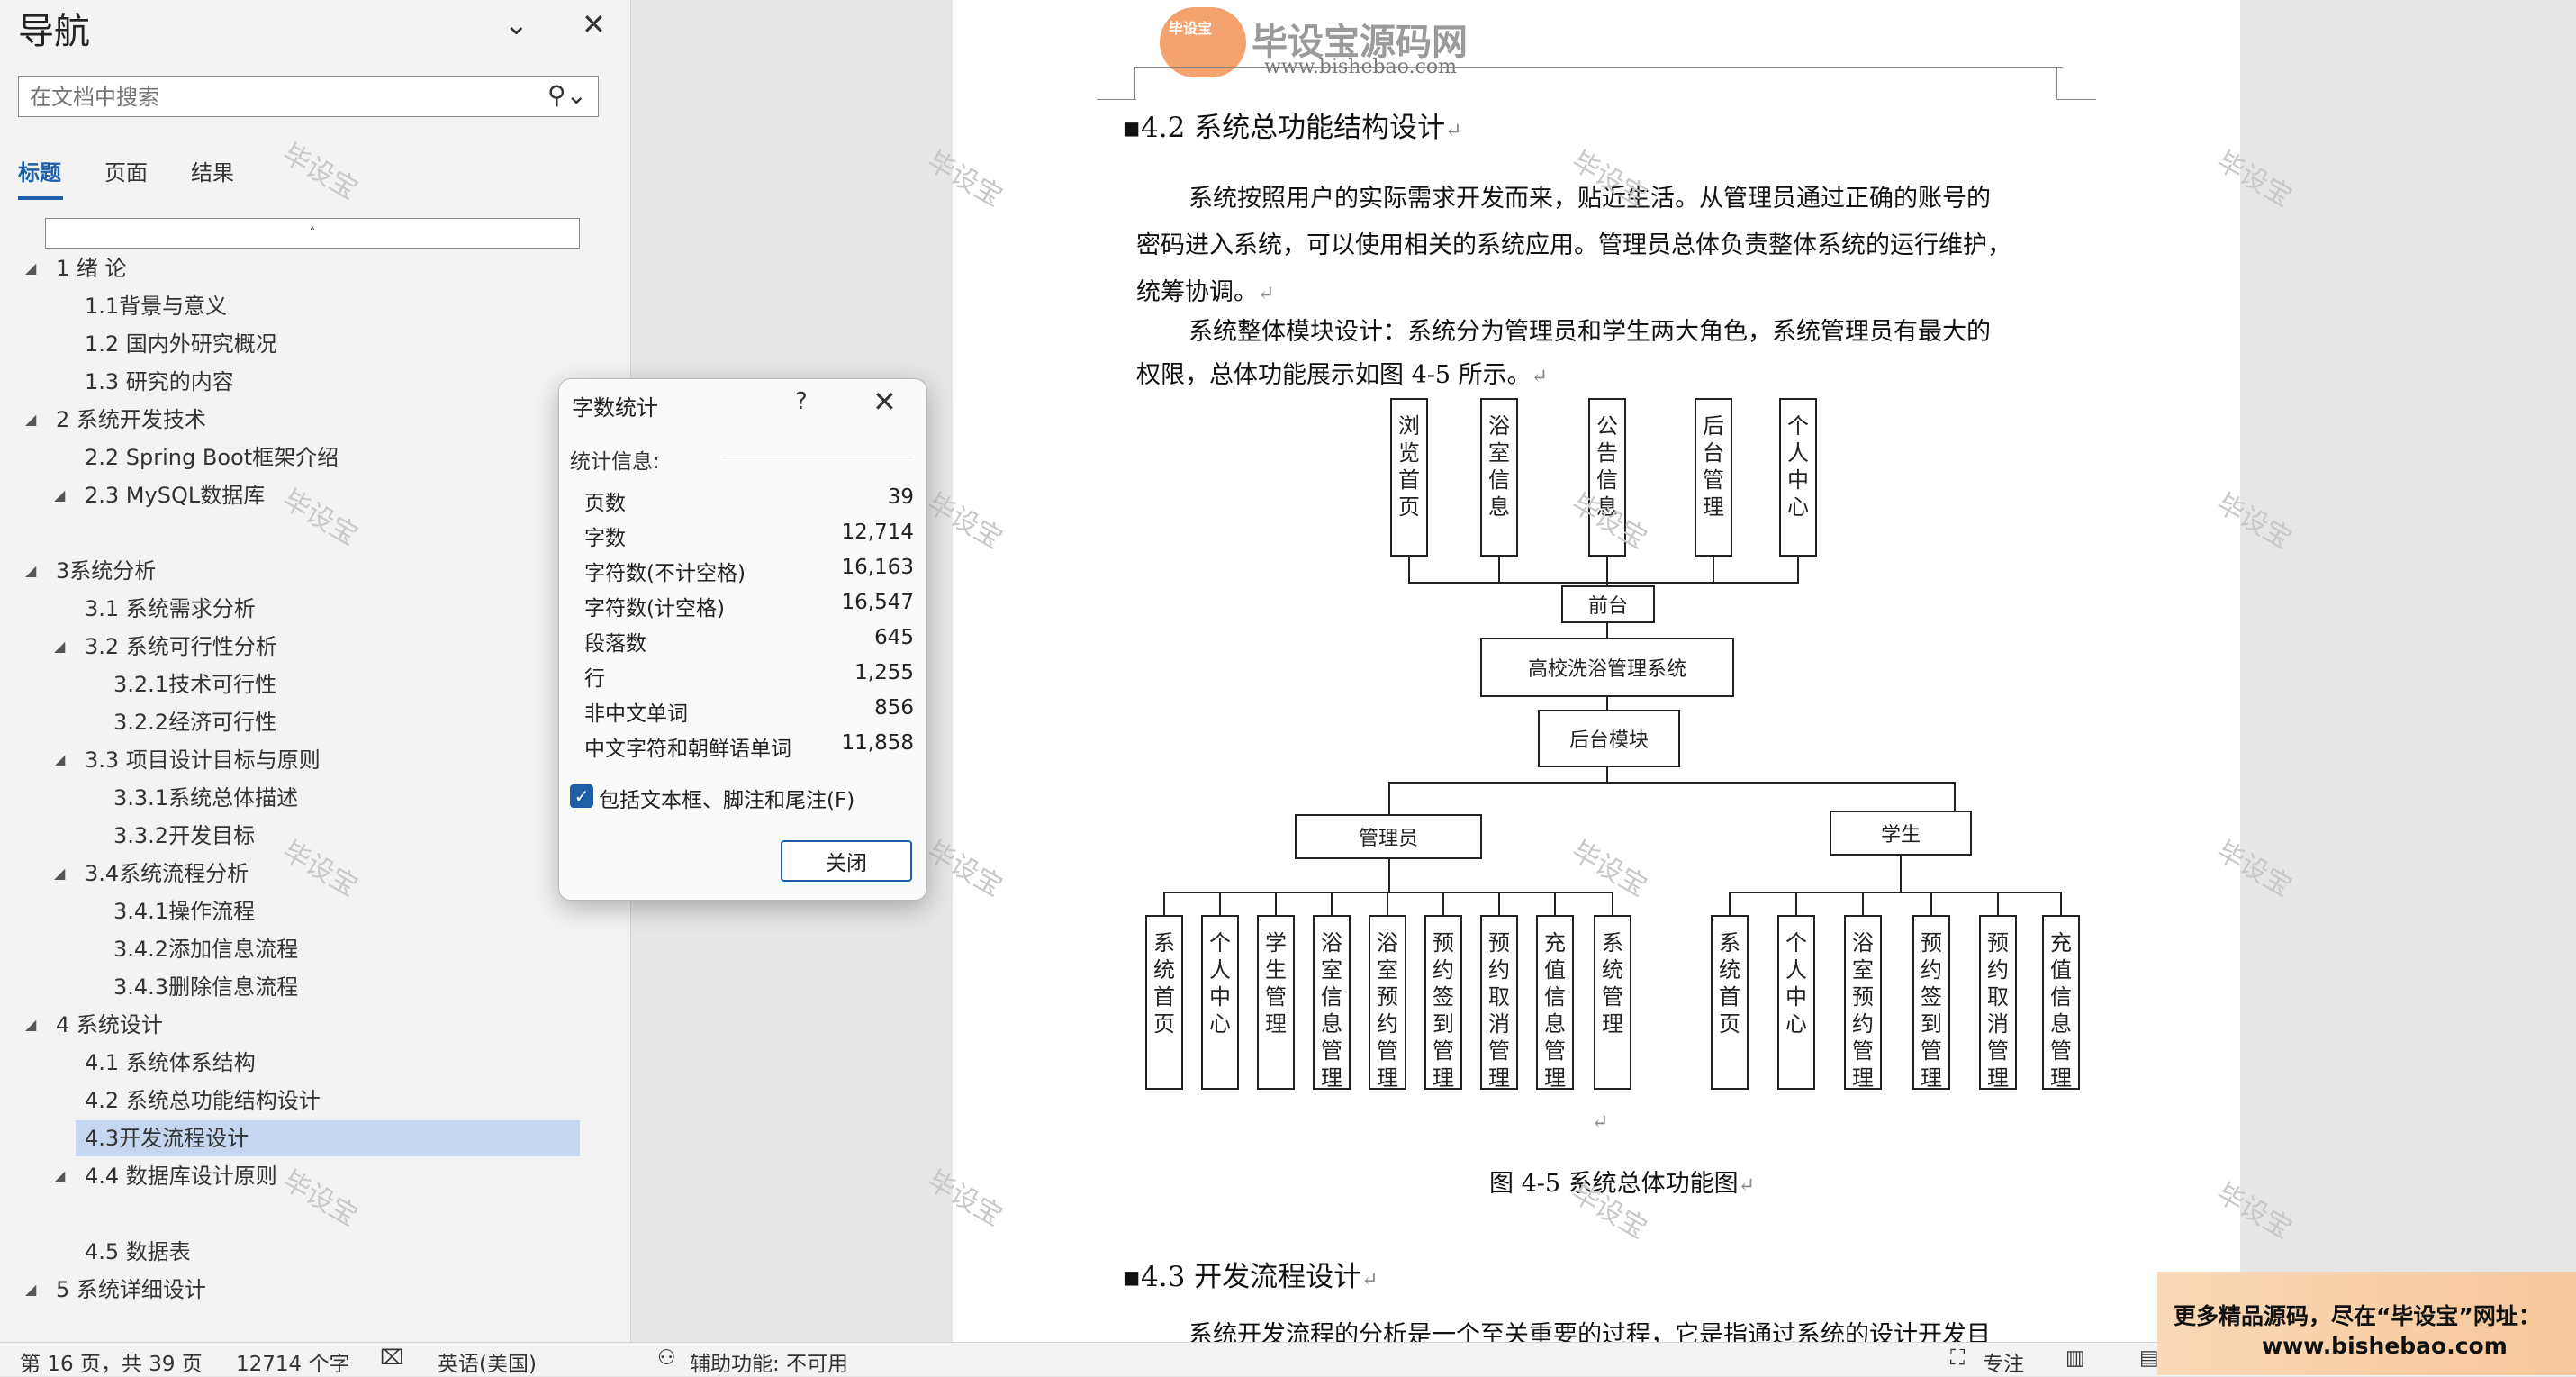 The image size is (2576, 1377). I want to click on toc-item: 4.3开发流程设计, so click(328, 1138).